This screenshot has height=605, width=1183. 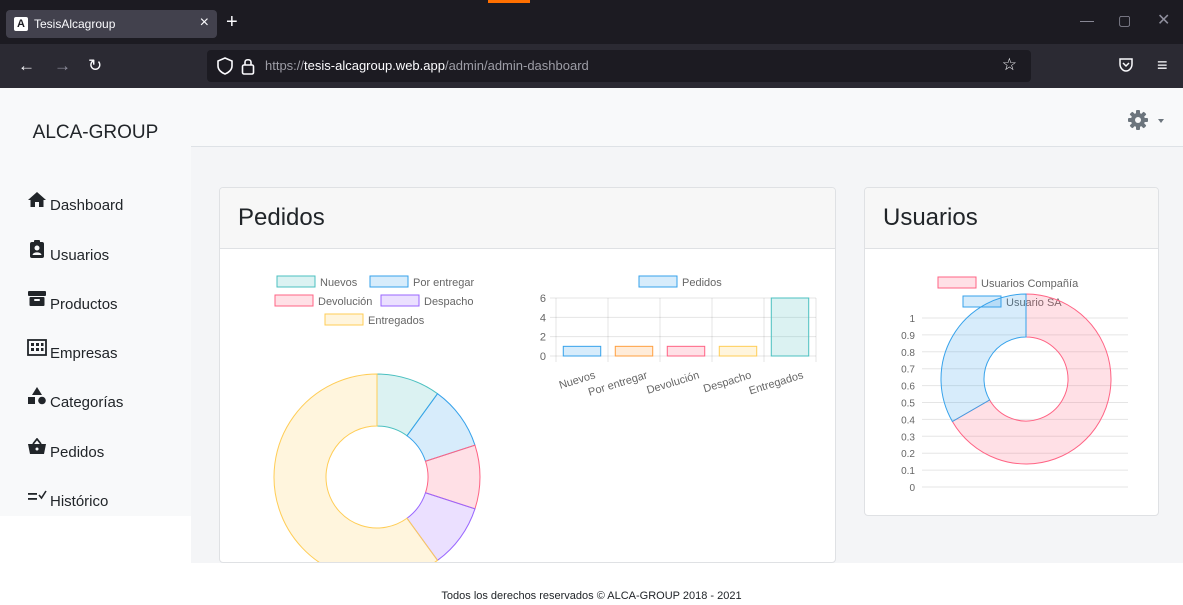 I want to click on y-tick-label: 2, so click(x=543, y=338).